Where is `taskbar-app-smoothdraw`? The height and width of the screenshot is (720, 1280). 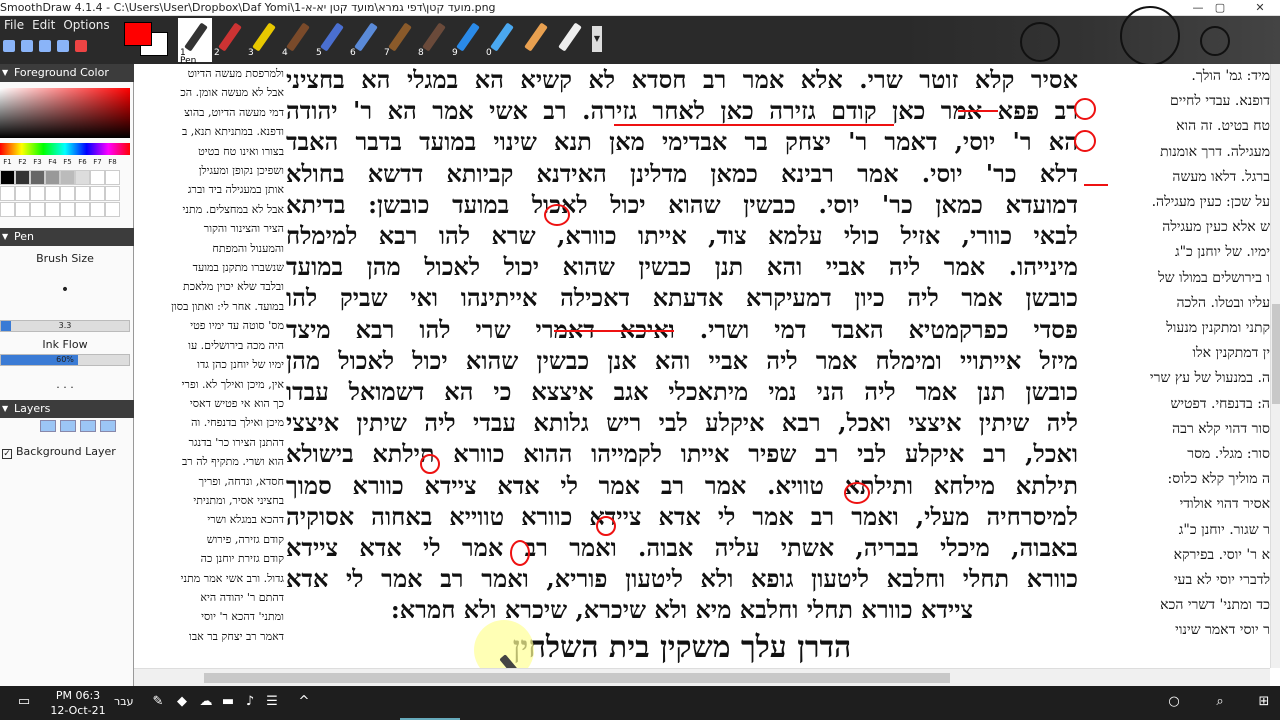
taskbar-app-smoothdraw is located at coordinates (430, 703).